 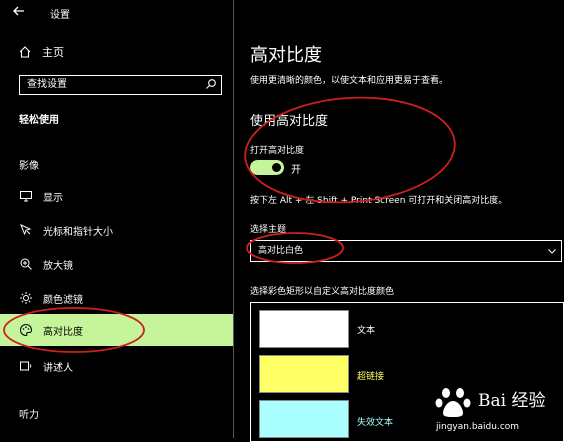 What do you see at coordinates (116, 330) in the screenshot?
I see `sidebar-item-high-contrast: 高对比度` at bounding box center [116, 330].